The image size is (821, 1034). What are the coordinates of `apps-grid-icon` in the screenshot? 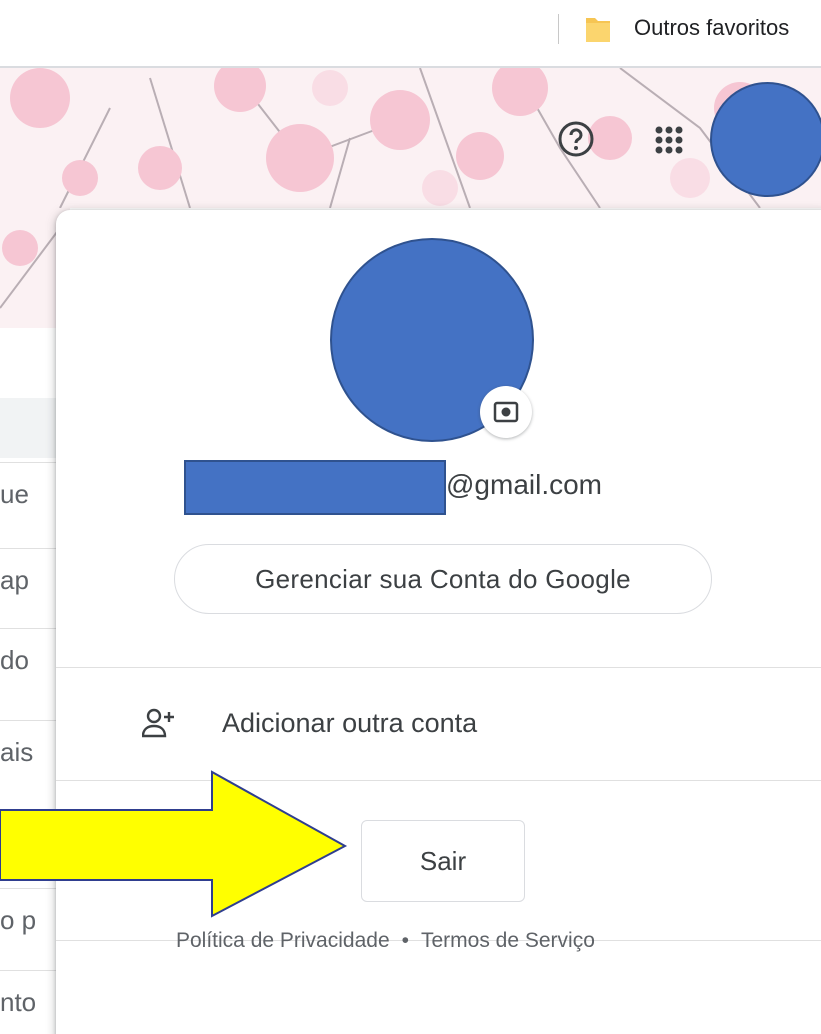 It's located at (669, 140).